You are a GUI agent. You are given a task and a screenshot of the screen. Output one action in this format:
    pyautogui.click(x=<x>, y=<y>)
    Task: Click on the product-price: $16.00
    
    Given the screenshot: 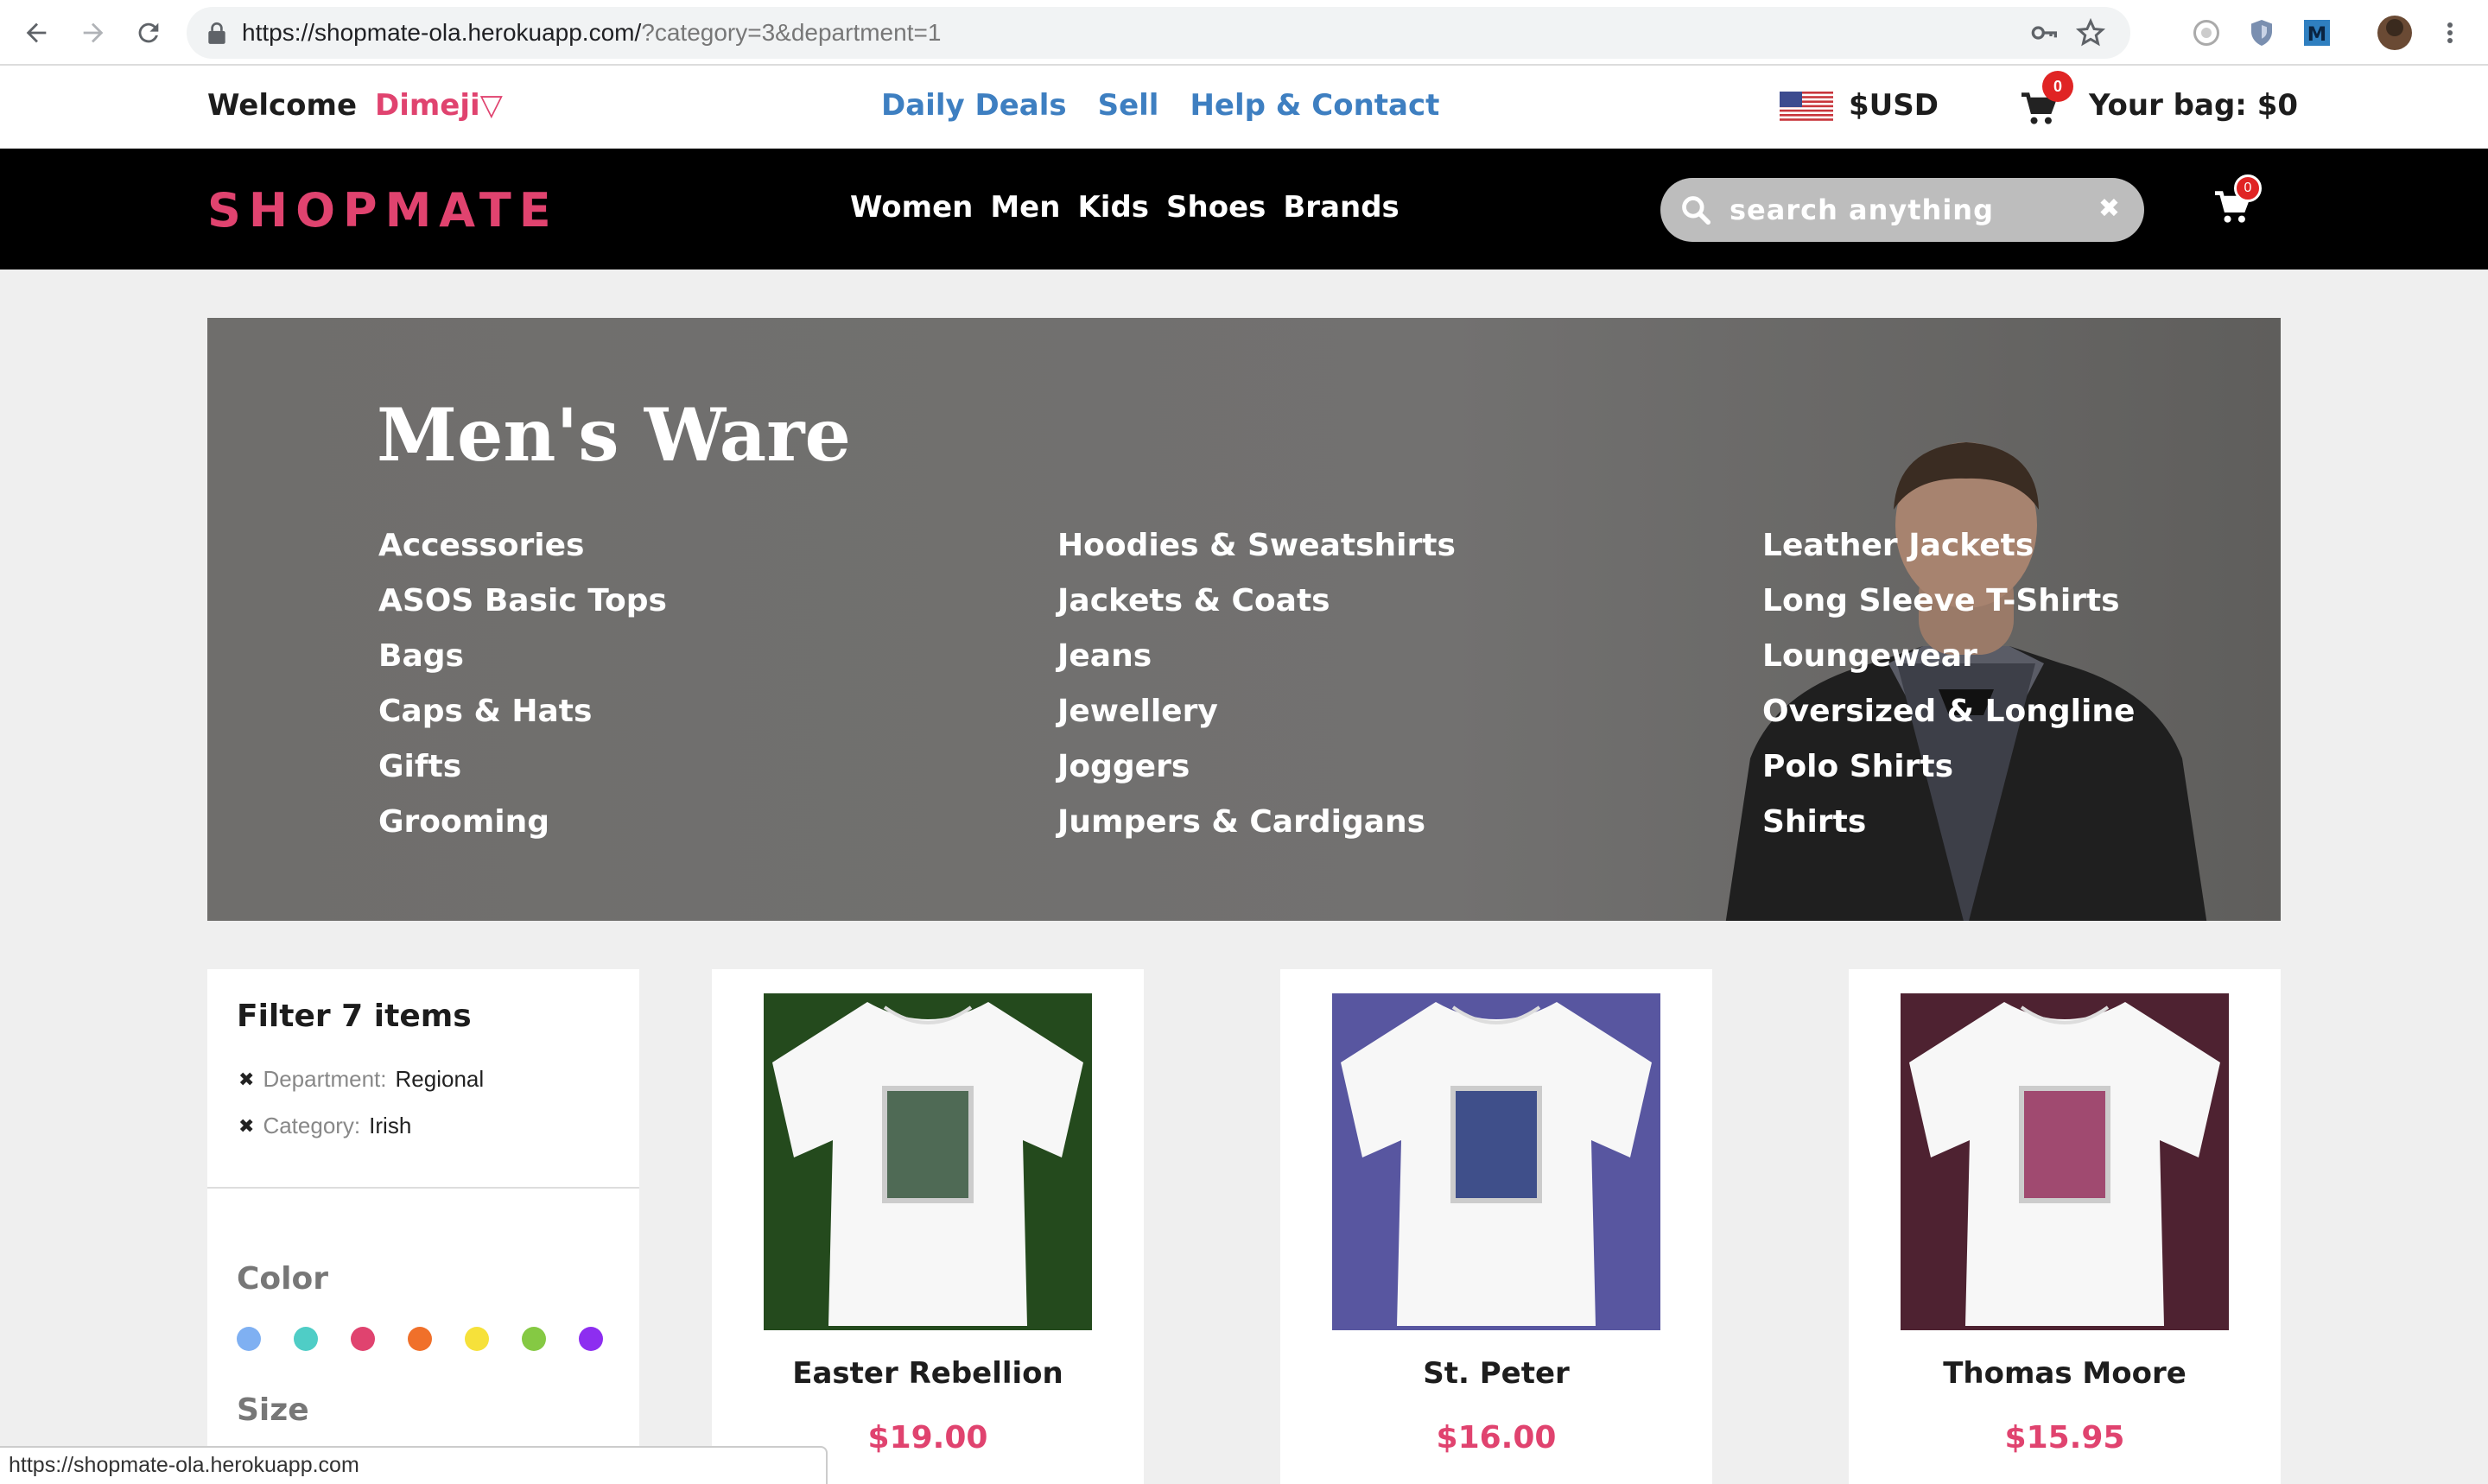 What is the action you would take?
    pyautogui.click(x=1496, y=1437)
    